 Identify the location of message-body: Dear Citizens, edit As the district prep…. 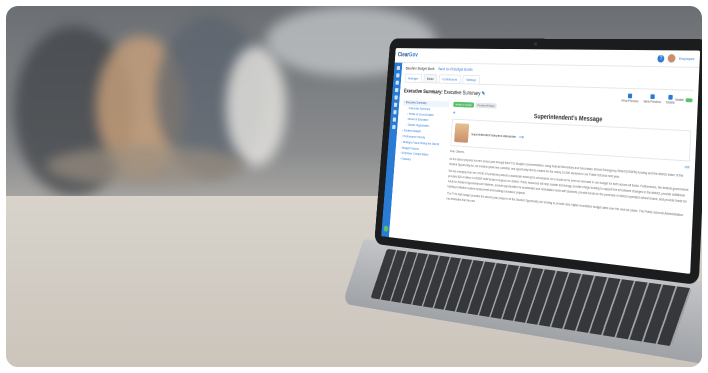
(567, 187).